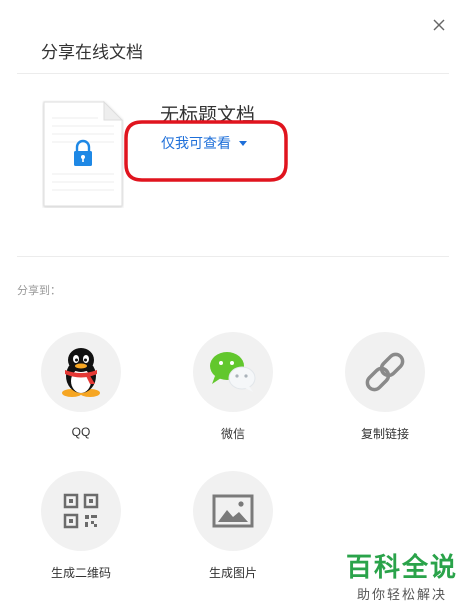  I want to click on caret-down-icon, so click(243, 143).